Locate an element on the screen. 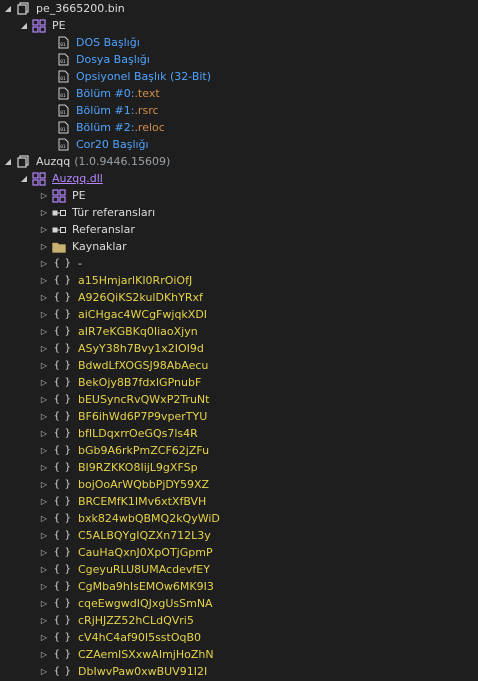  tree-node-namespace: ▷ { } aiCHgac4WCgFwjqkXDI is located at coordinates (239, 314).